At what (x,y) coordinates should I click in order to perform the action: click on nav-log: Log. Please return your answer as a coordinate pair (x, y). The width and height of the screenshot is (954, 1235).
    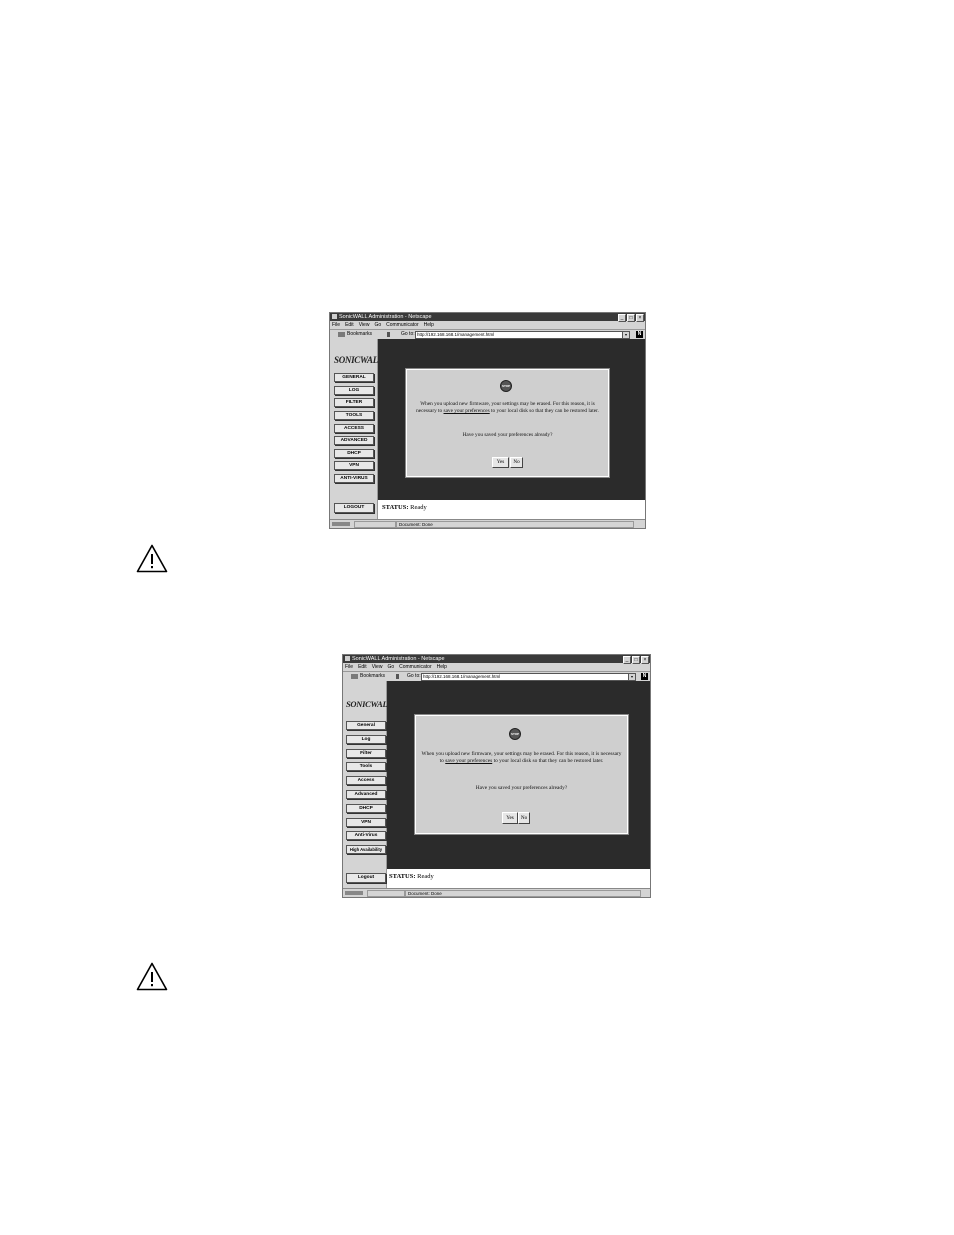
    Looking at the image, I should click on (366, 739).